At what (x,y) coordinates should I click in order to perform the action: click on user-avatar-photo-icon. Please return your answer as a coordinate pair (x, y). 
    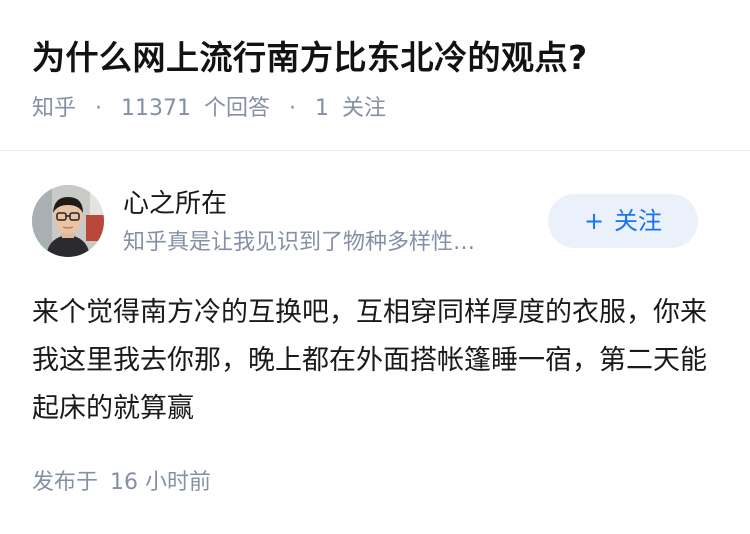
    Looking at the image, I should click on (68, 221).